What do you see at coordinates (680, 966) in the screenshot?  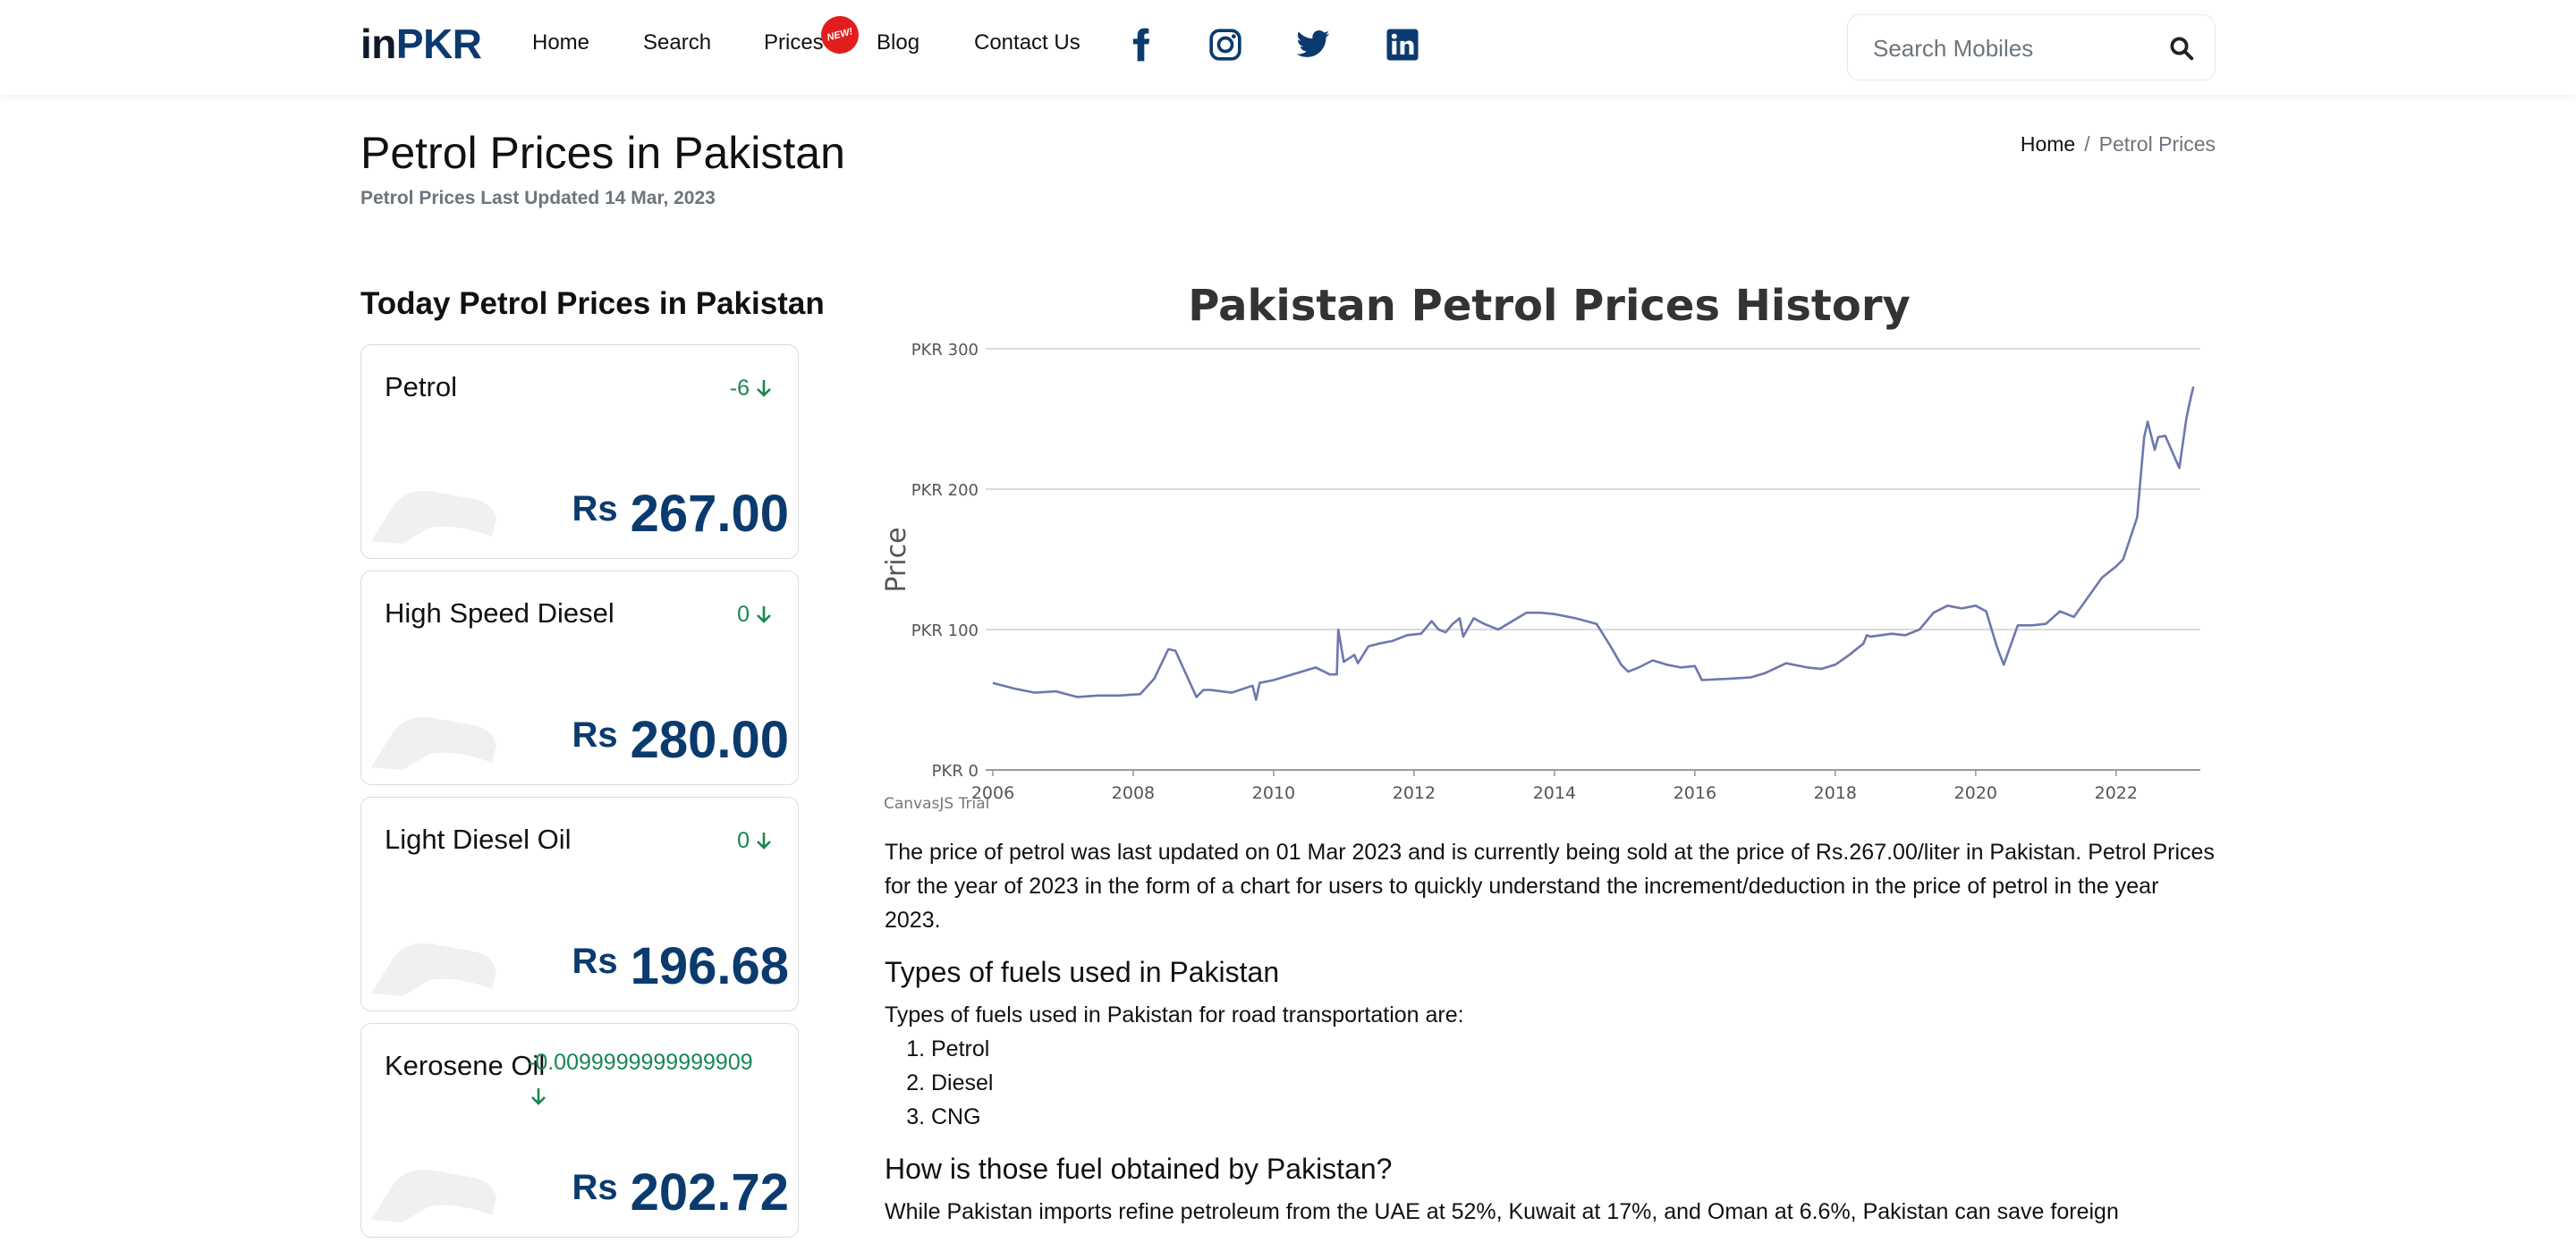 I see `fuel-price: Rs 196.68` at bounding box center [680, 966].